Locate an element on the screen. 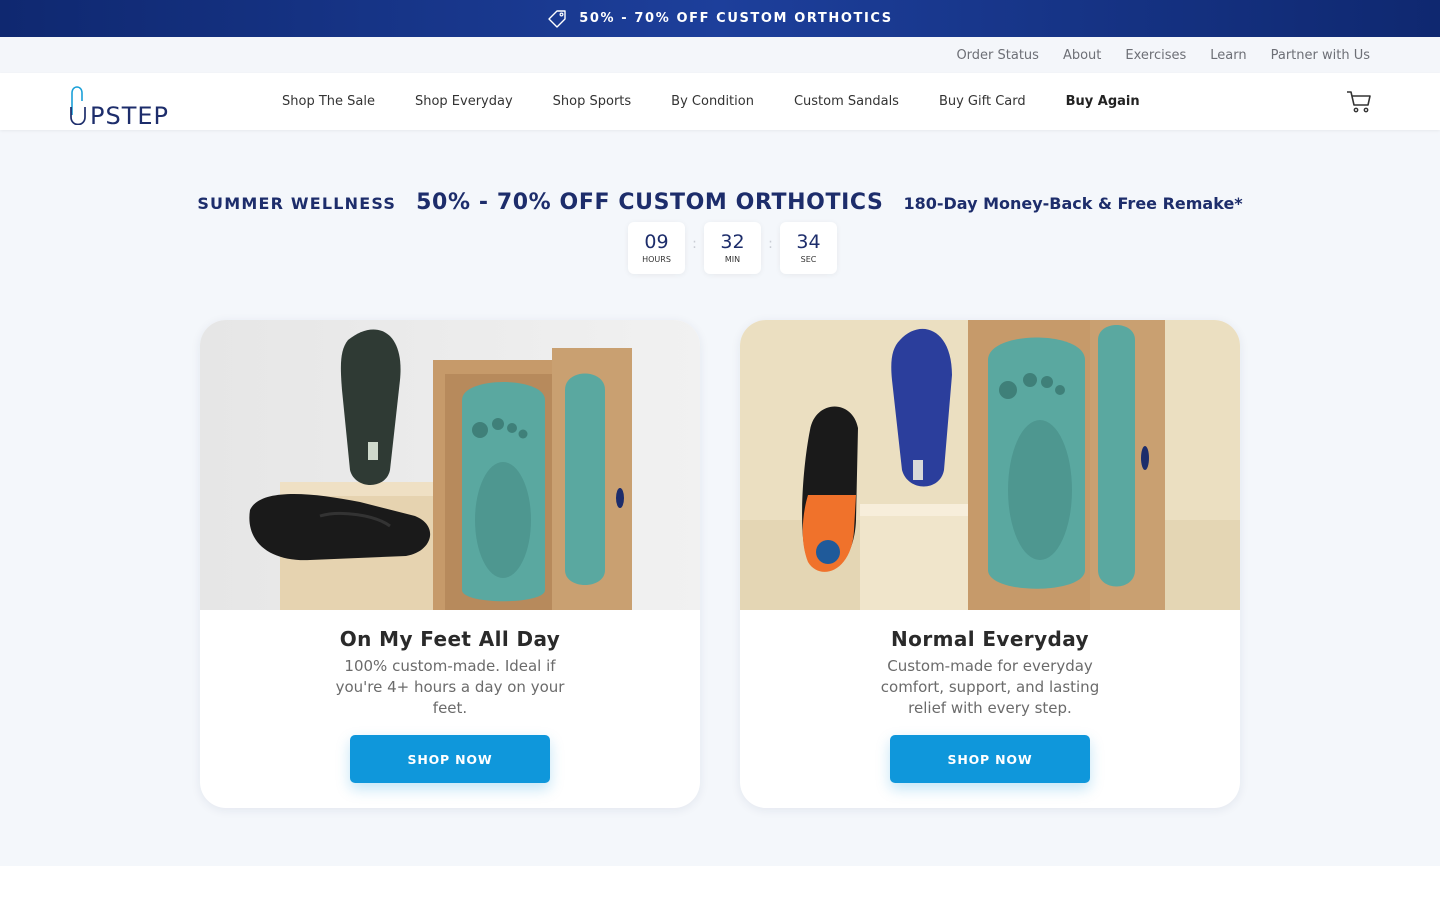 The width and height of the screenshot is (1440, 900). countdown-seconds: 34 SEC is located at coordinates (808, 248).